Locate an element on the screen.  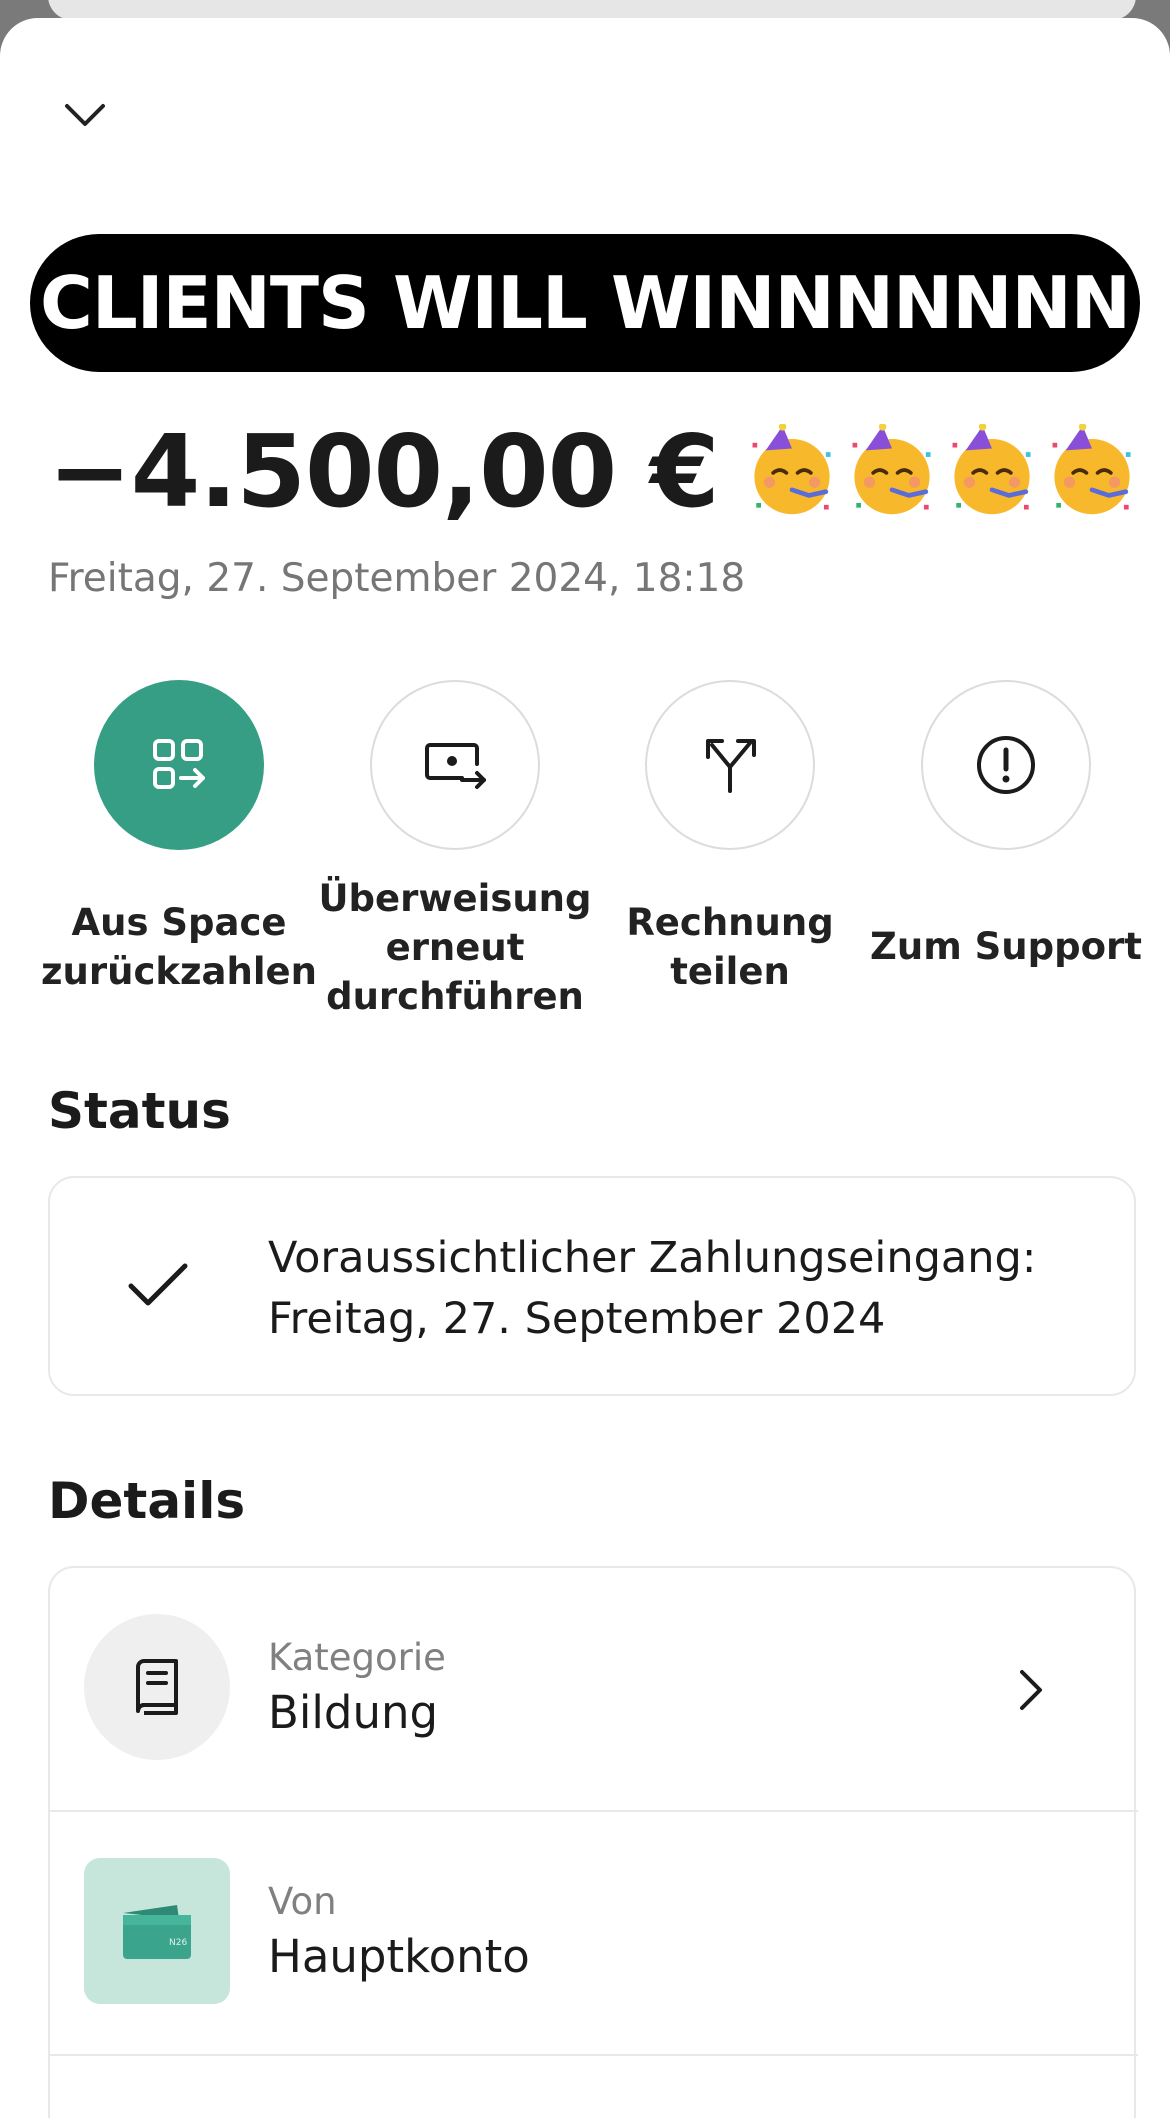
wallet-brand-text: N26 is located at coordinates (178, 1943).